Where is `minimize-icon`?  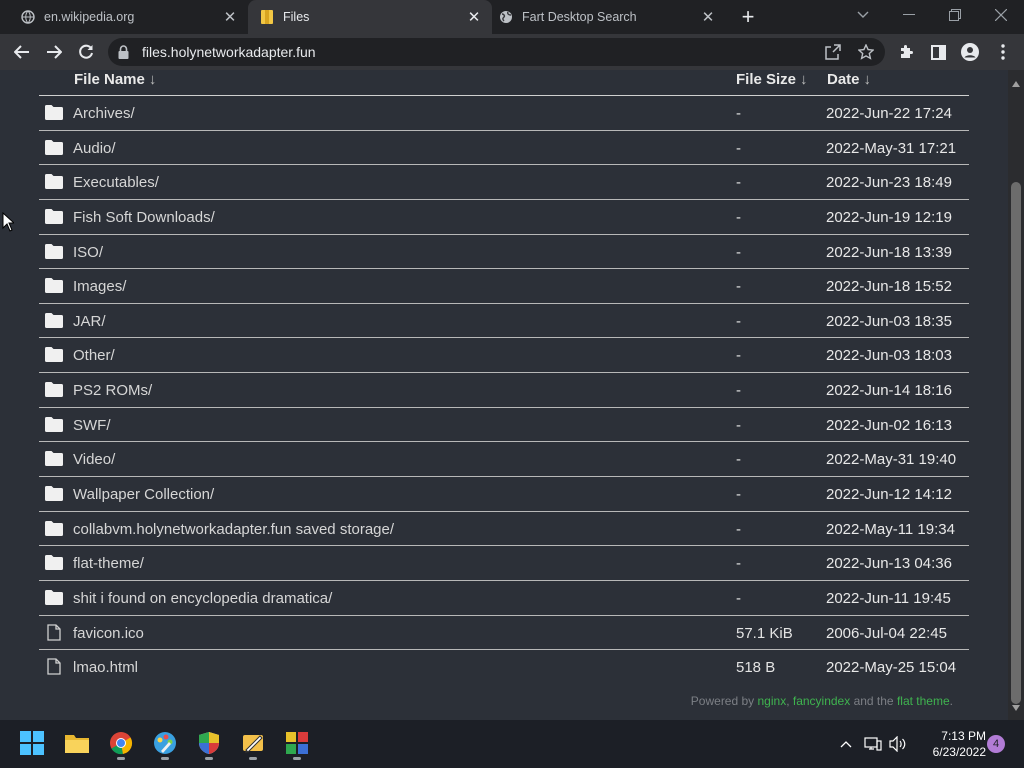
minimize-icon is located at coordinates (909, 15).